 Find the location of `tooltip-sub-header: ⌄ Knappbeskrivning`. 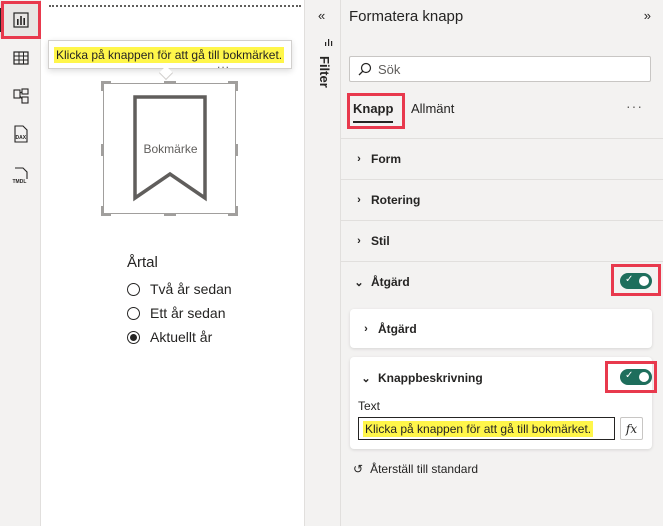

tooltip-sub-header: ⌄ Knappbeskrivning is located at coordinates (421, 378).